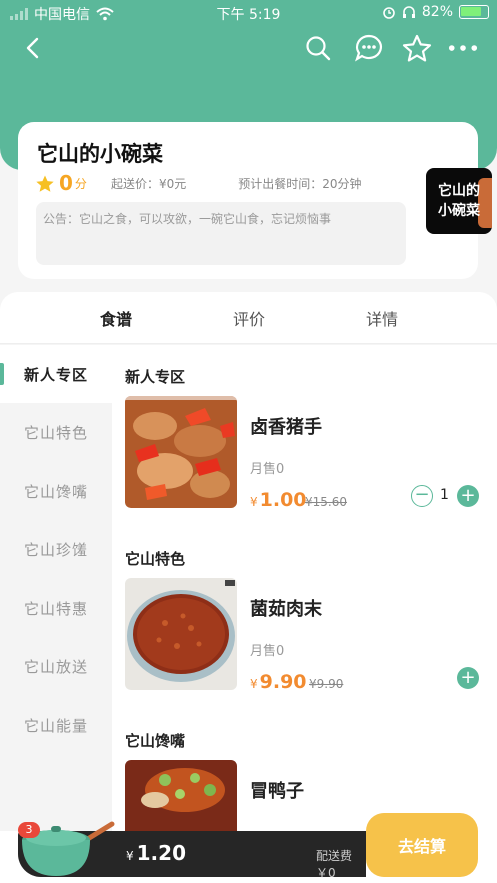 The width and height of the screenshot is (497, 883). Describe the element at coordinates (485, 203) in the screenshot. I see `logo-food-edge` at that location.